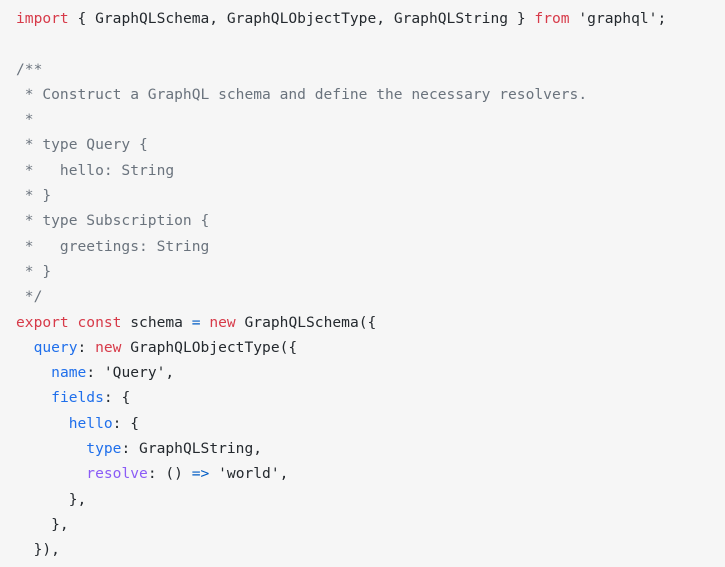 This screenshot has height=567, width=725. What do you see at coordinates (249, 474) in the screenshot?
I see `code-token-string: 'world'` at bounding box center [249, 474].